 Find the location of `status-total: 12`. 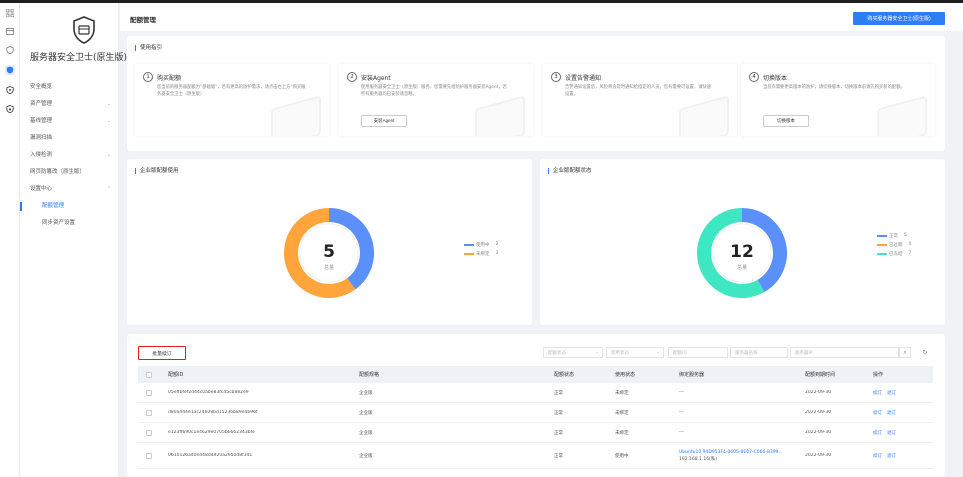

status-total: 12 is located at coordinates (742, 252).